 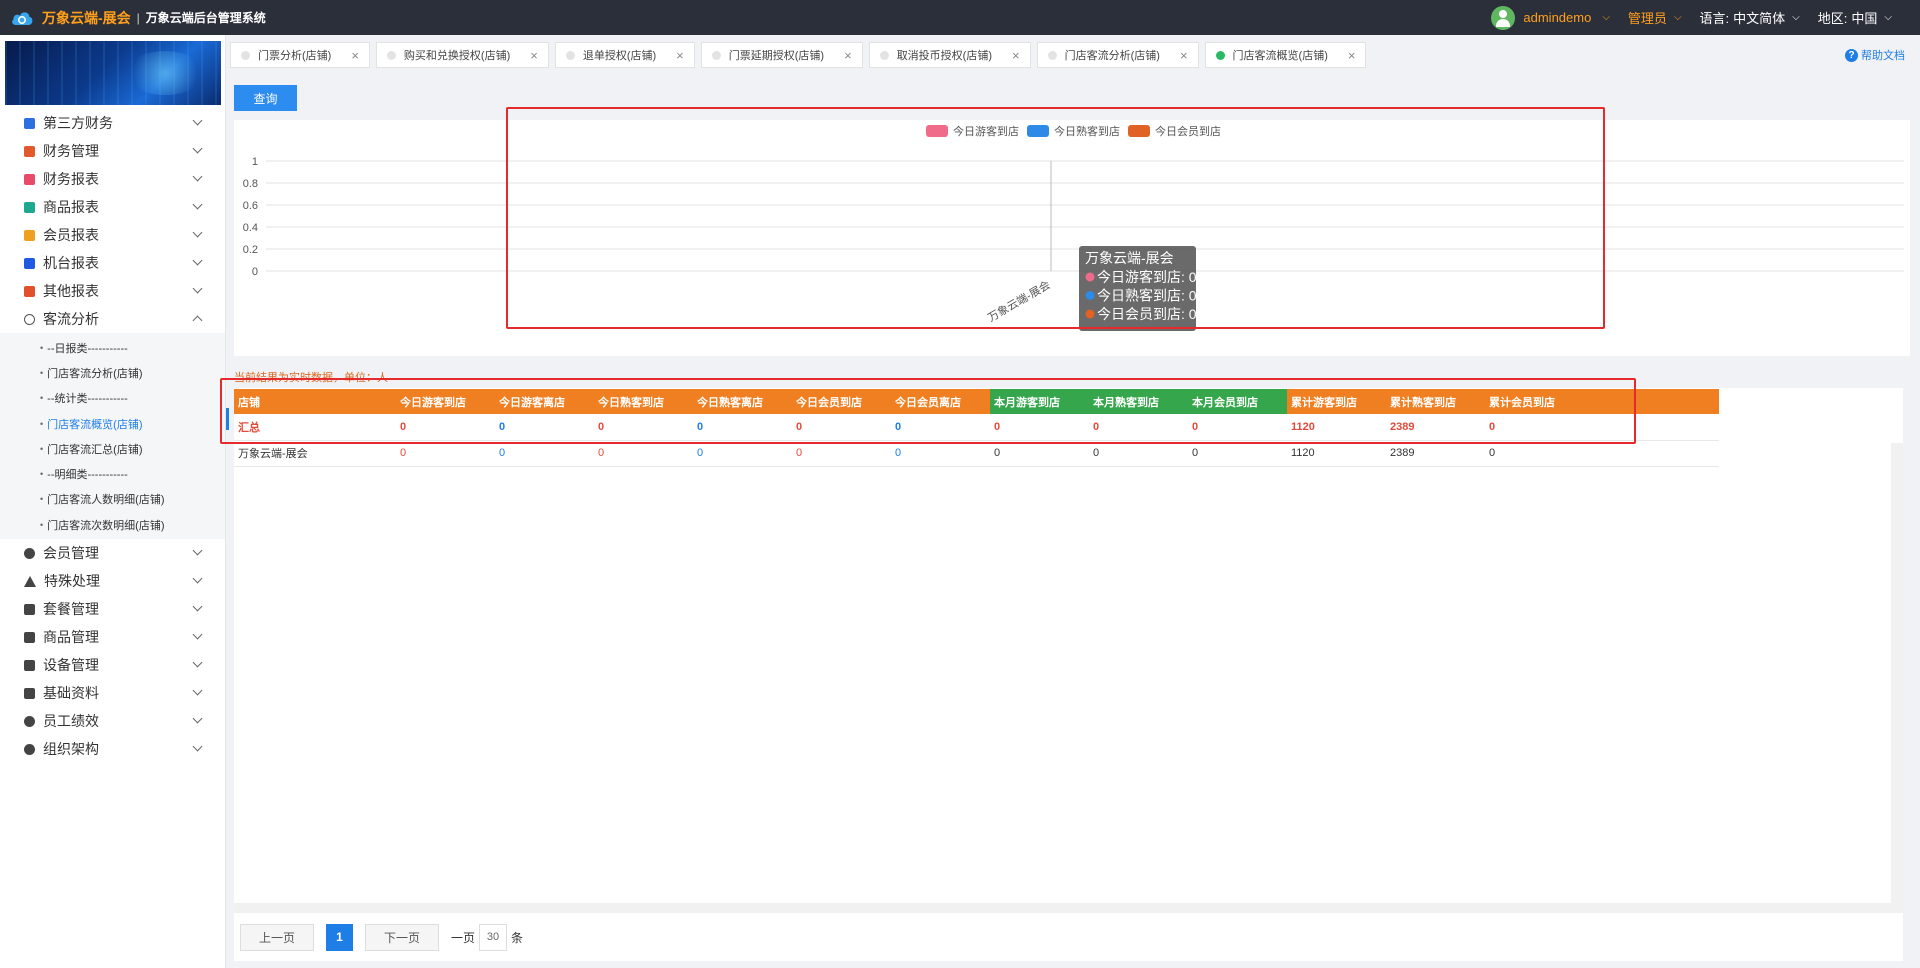 I want to click on sidebar-item-label: 组织架构, so click(x=71, y=749).